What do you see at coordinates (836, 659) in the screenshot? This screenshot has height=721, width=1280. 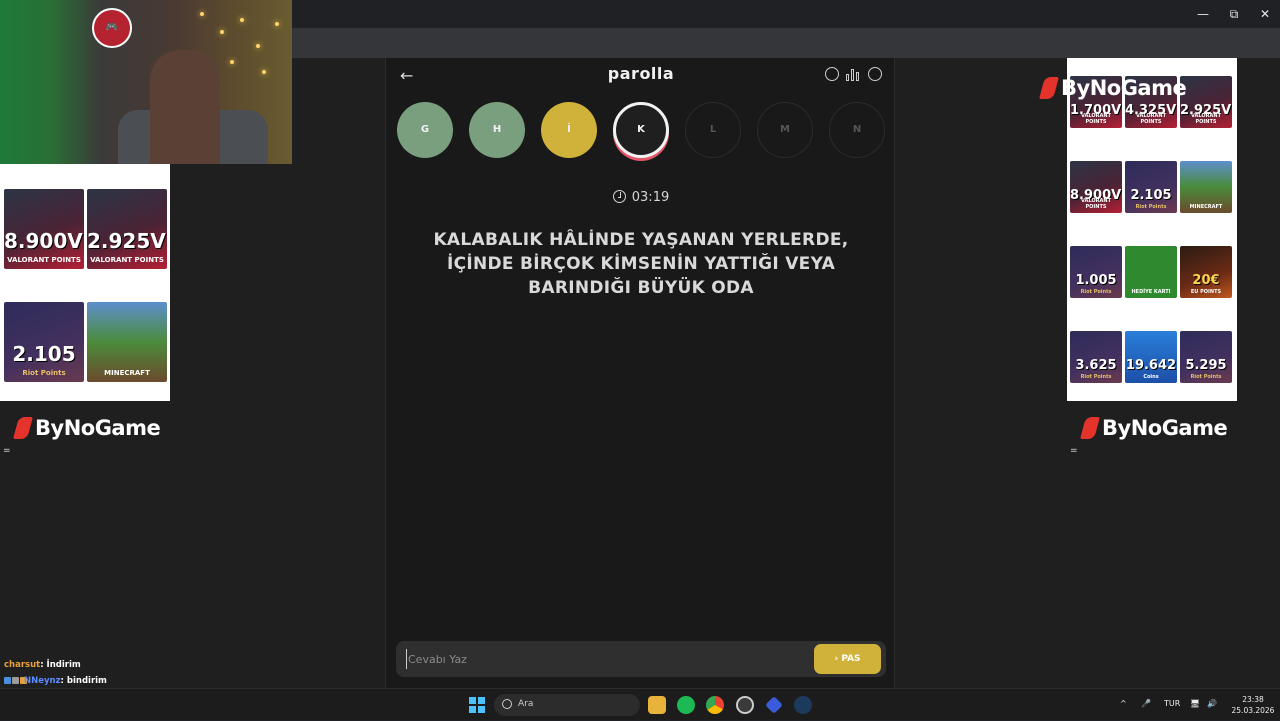 I see `chevron-right-icon: ›` at bounding box center [836, 659].